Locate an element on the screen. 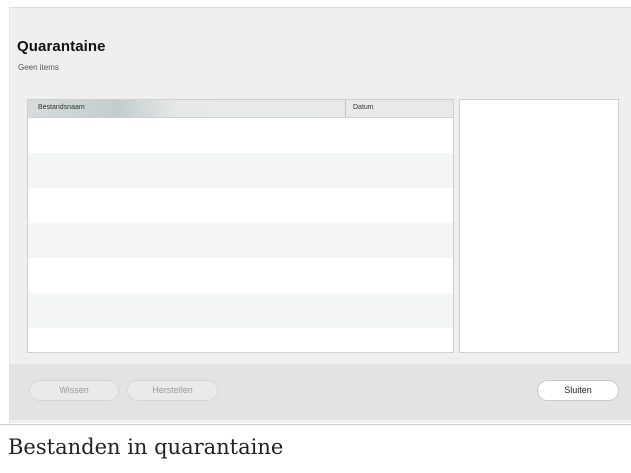 This screenshot has width=631, height=473. close-button: Sluiten is located at coordinates (578, 390).